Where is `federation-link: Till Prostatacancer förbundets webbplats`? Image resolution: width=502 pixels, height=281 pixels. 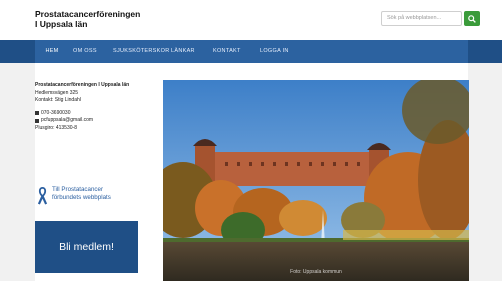 federation-link: Till Prostatacancer förbundets webbplats is located at coordinates (81, 194).